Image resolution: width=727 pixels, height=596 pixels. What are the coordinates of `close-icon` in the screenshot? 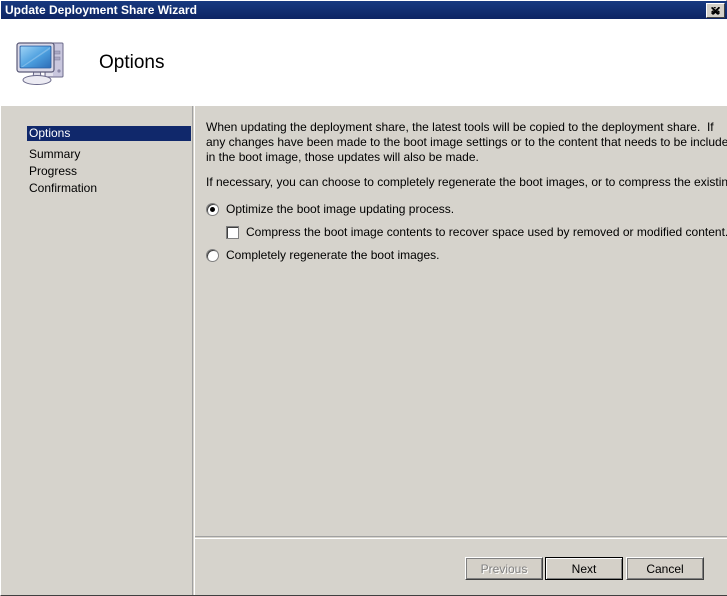 It's located at (715, 10).